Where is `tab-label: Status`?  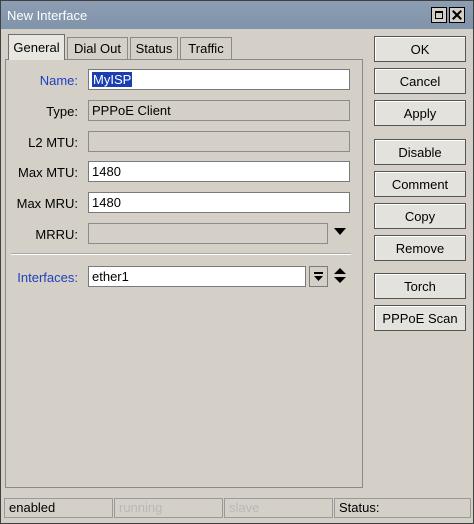 tab-label: Status is located at coordinates (154, 48).